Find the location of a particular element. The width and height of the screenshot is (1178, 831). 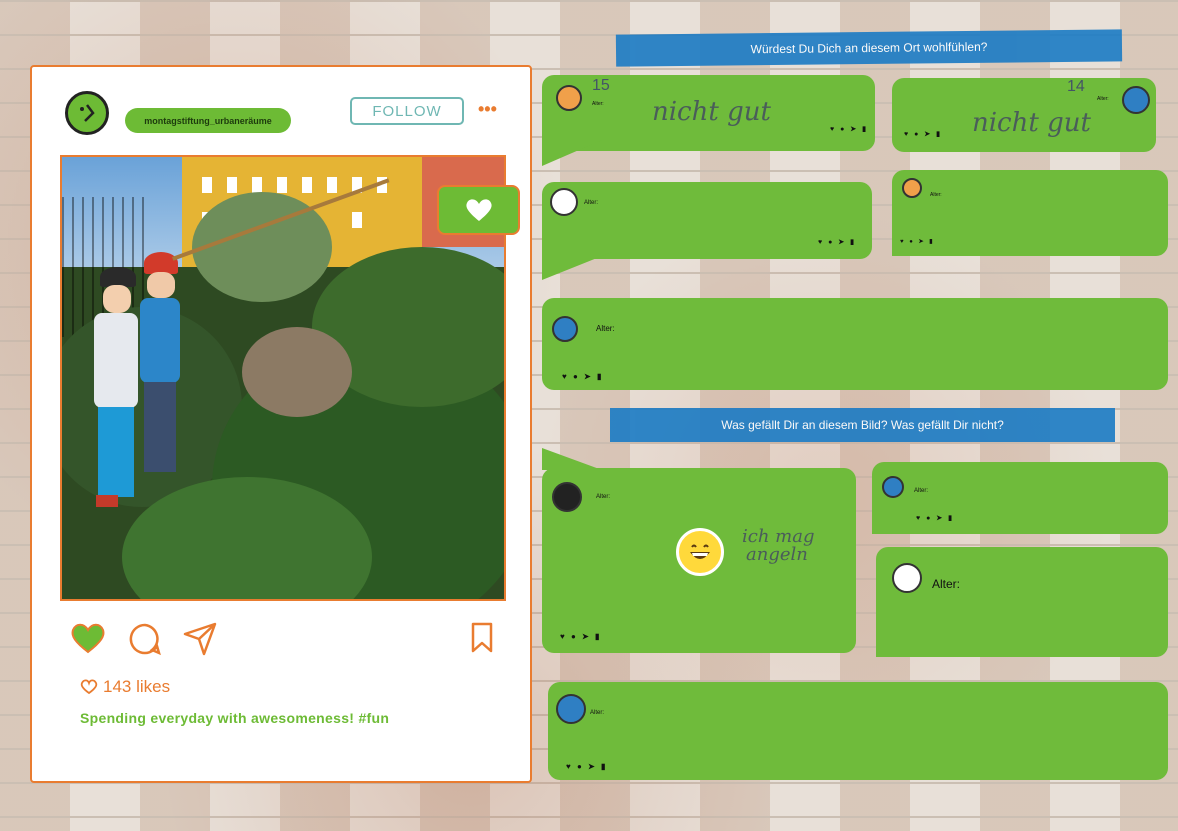

bookmark-icon is located at coordinates (482, 638).